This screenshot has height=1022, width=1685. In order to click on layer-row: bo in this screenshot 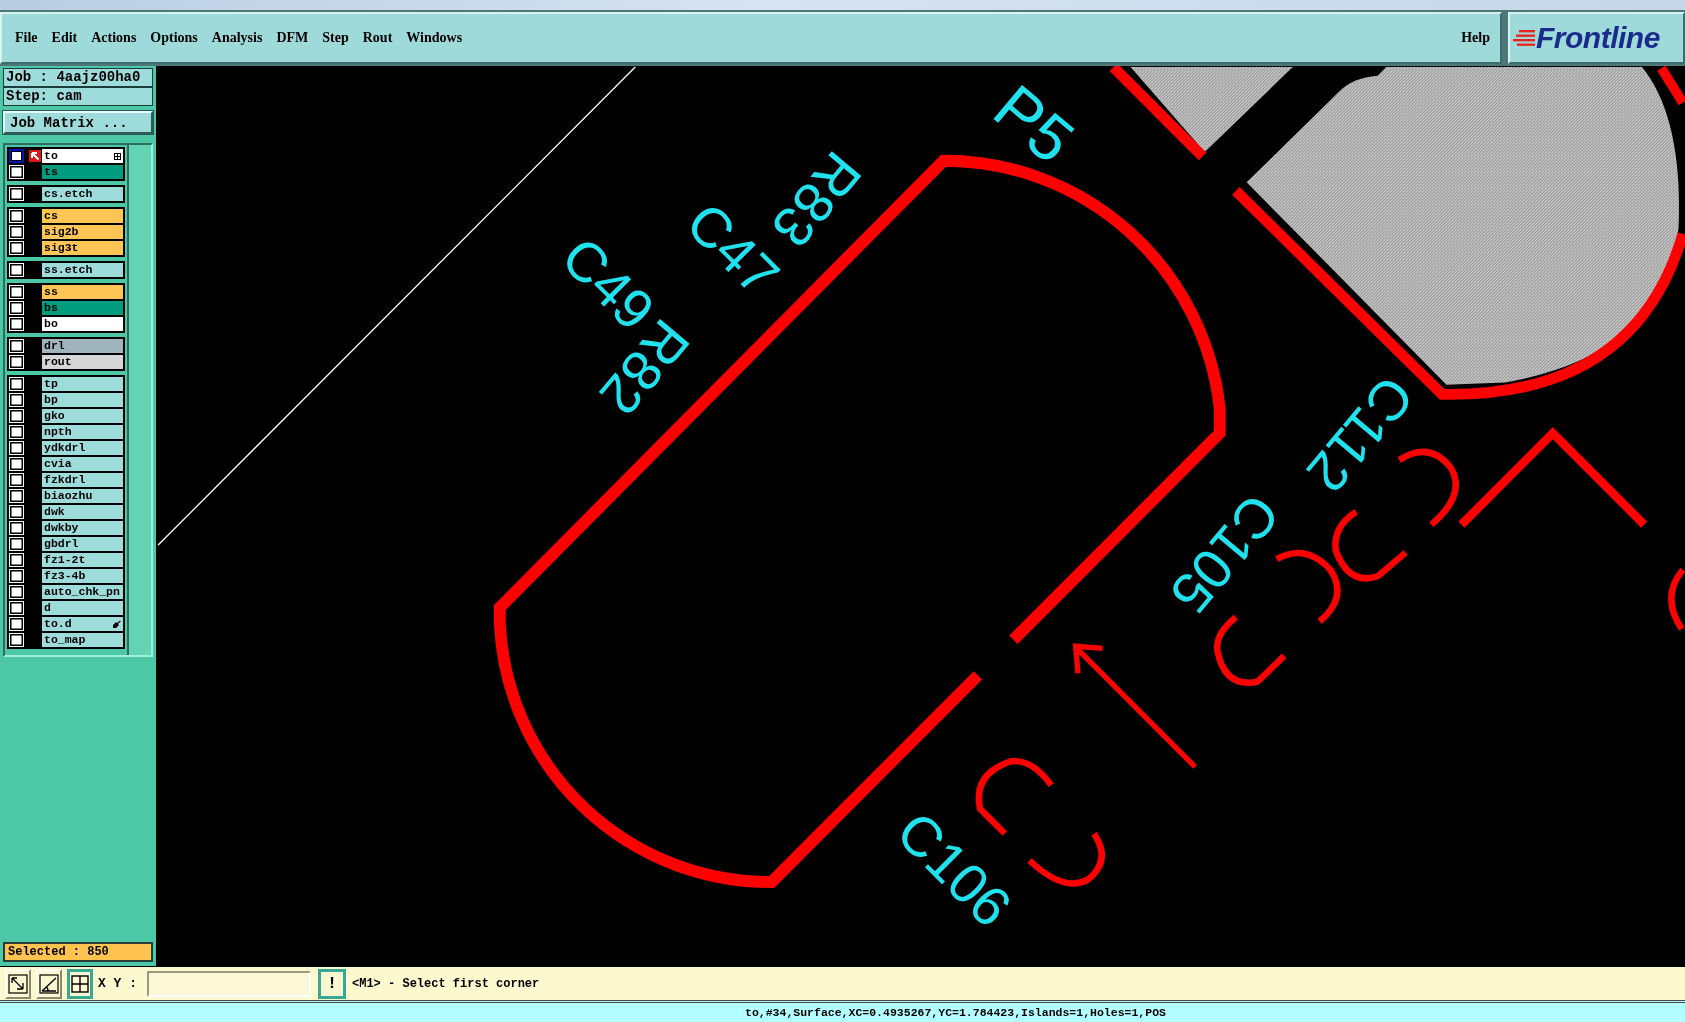, I will do `click(66, 324)`.